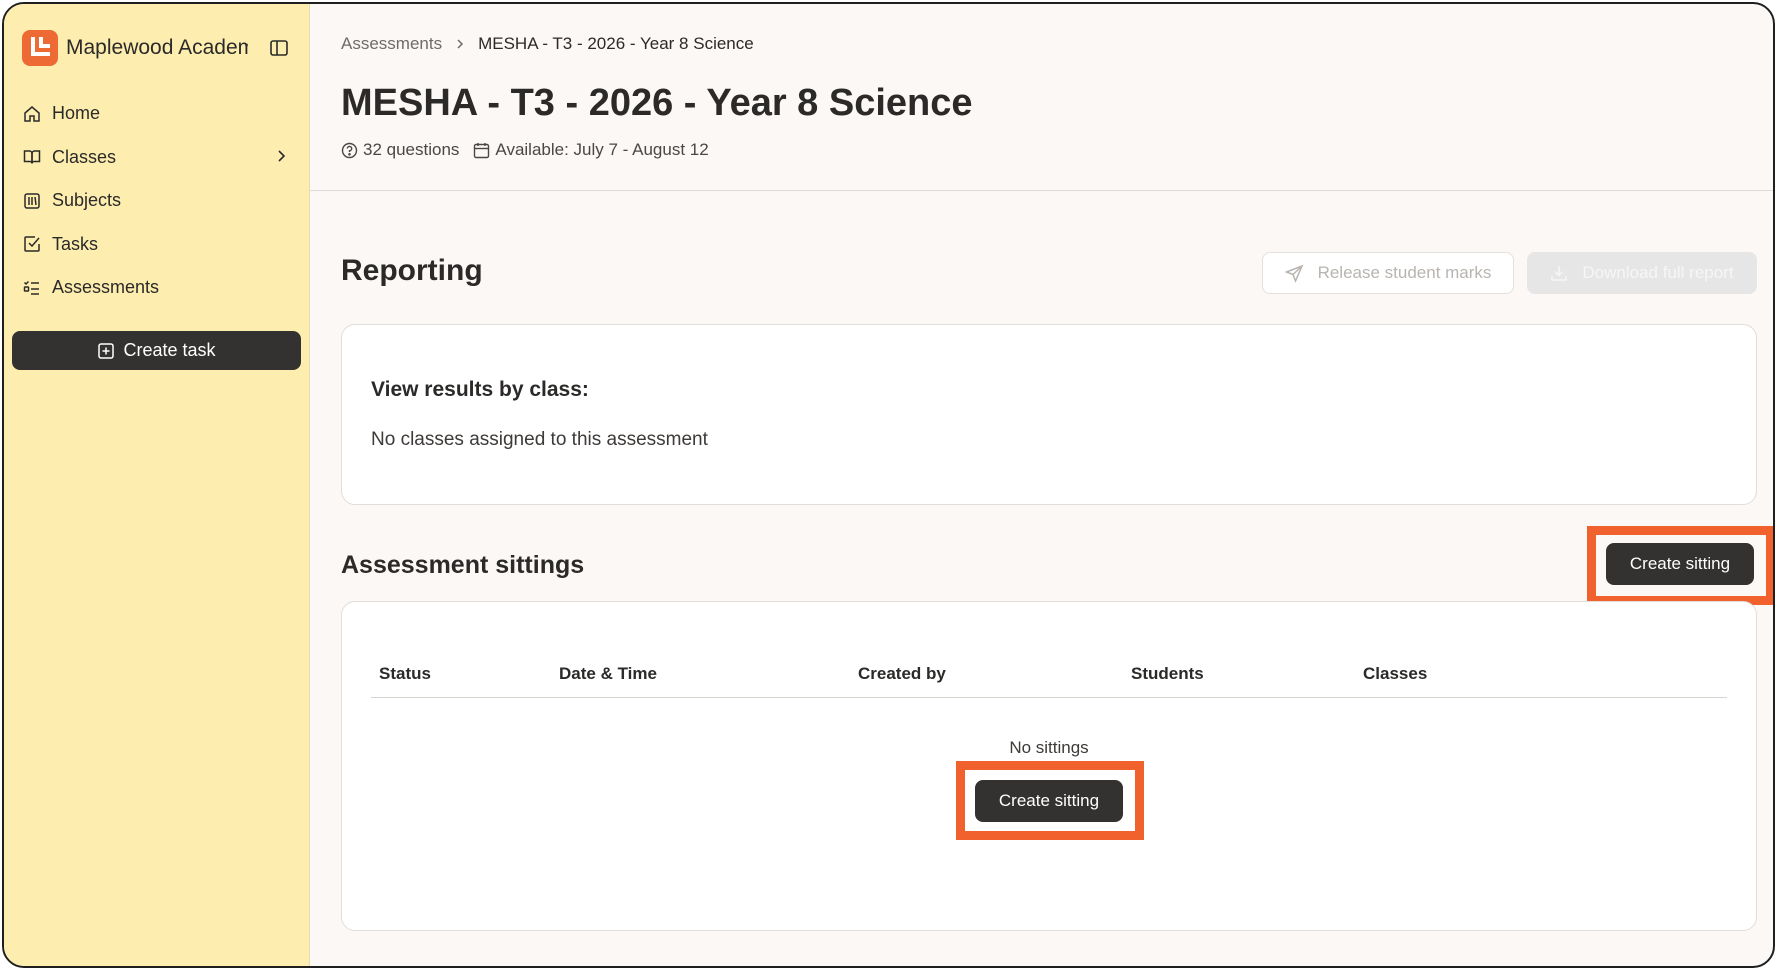 The height and width of the screenshot is (972, 1779). I want to click on page-title: MESHA - T3 - 2026 - Year 8 Science, so click(657, 103).